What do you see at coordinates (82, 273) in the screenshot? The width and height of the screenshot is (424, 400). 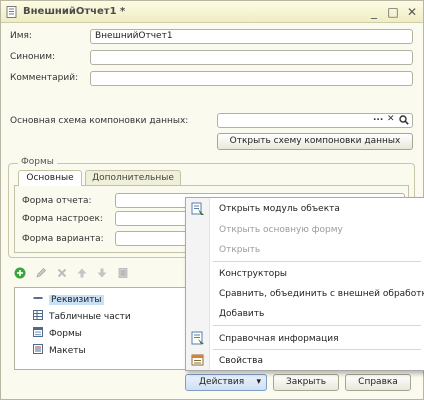 I see `move-up-icon` at bounding box center [82, 273].